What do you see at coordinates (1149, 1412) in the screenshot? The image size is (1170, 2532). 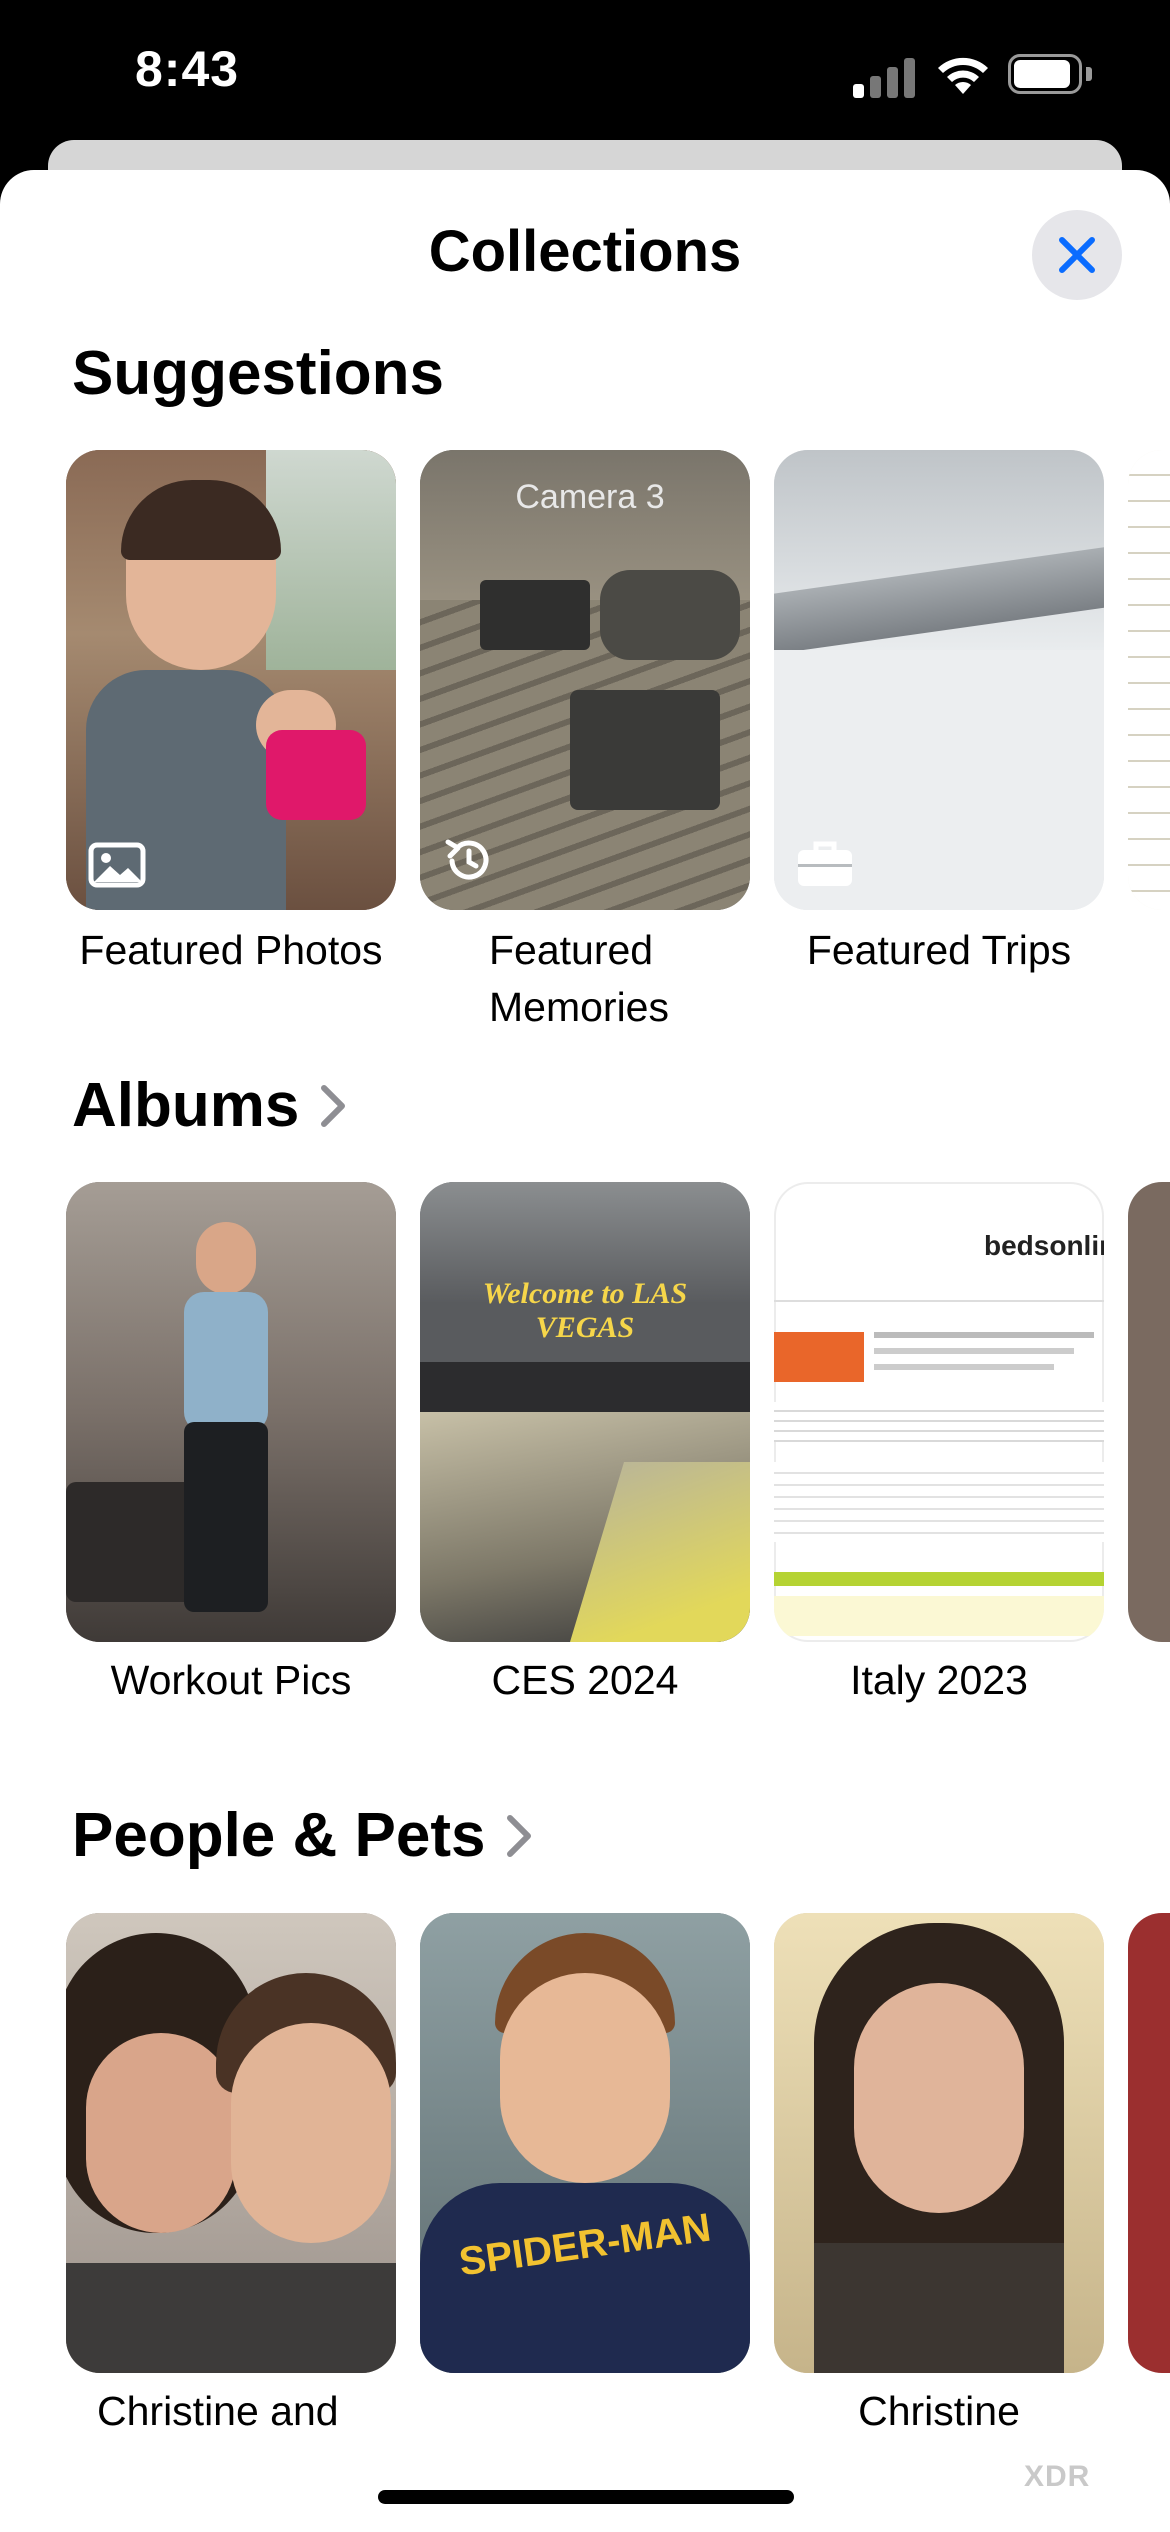 I see `album-tile-partial` at bounding box center [1149, 1412].